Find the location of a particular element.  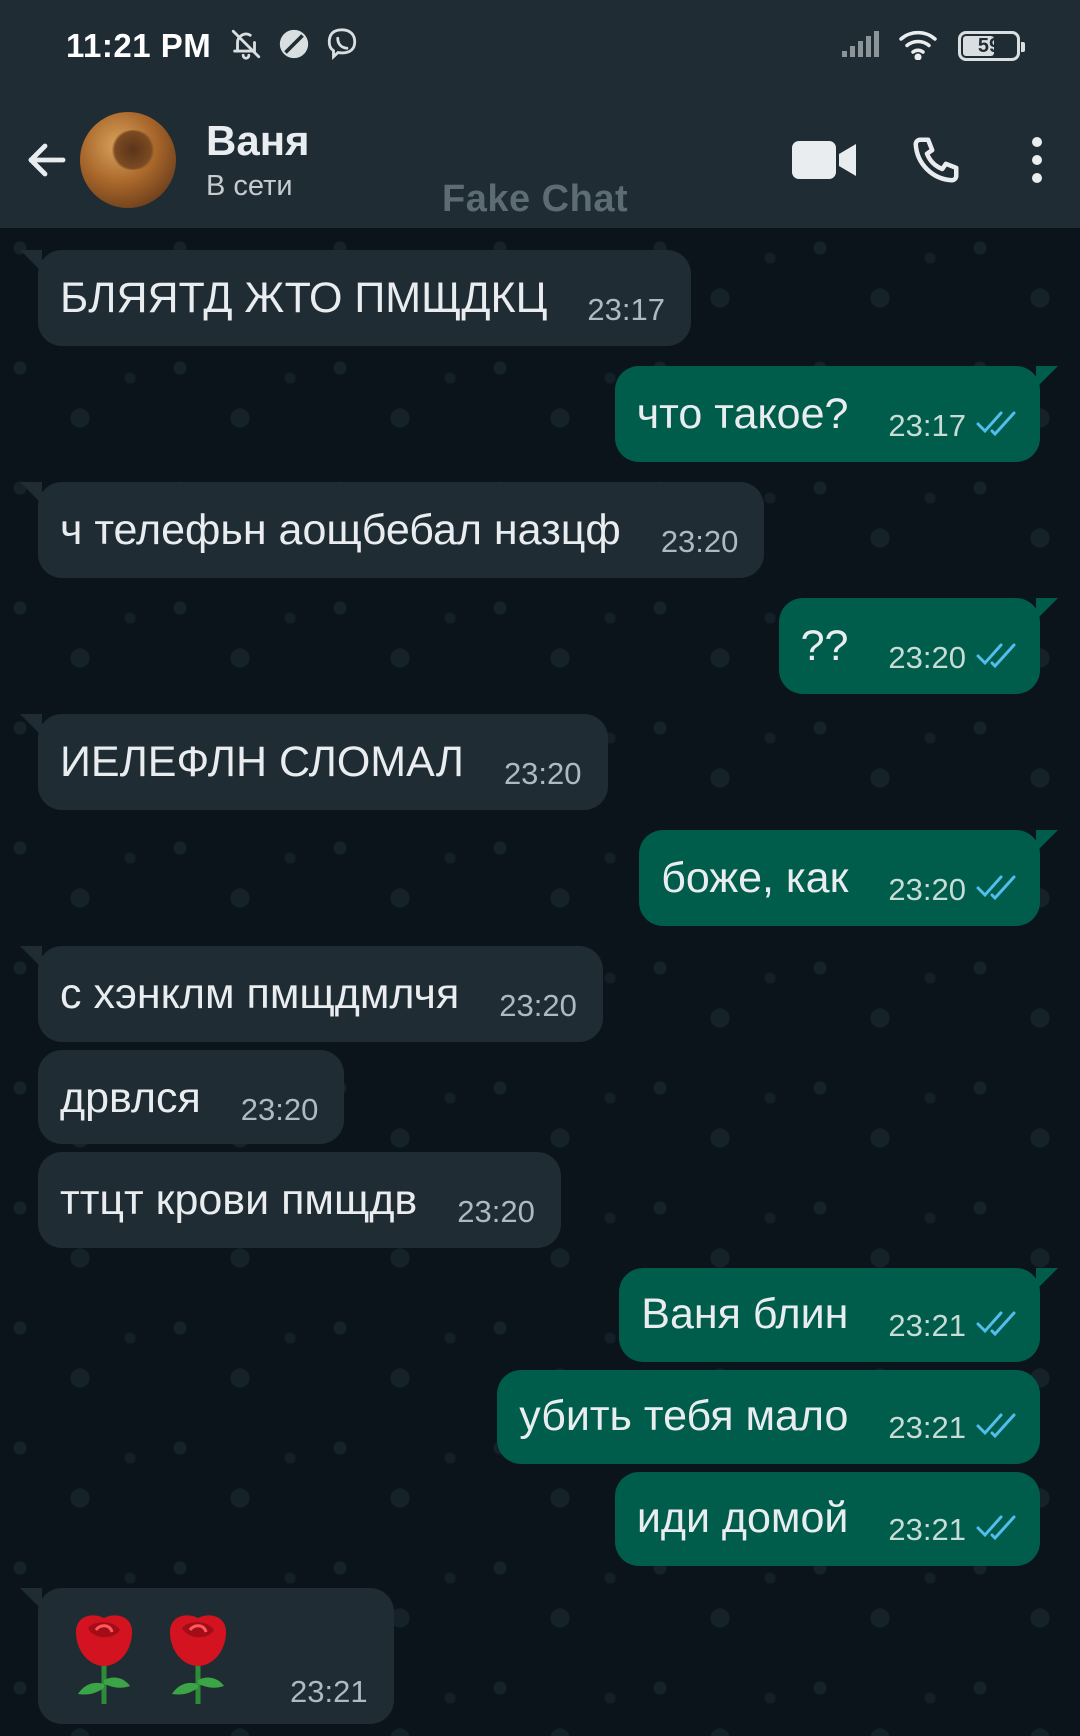

message-text: ттцт крови пмщдв is located at coordinates (239, 1200).